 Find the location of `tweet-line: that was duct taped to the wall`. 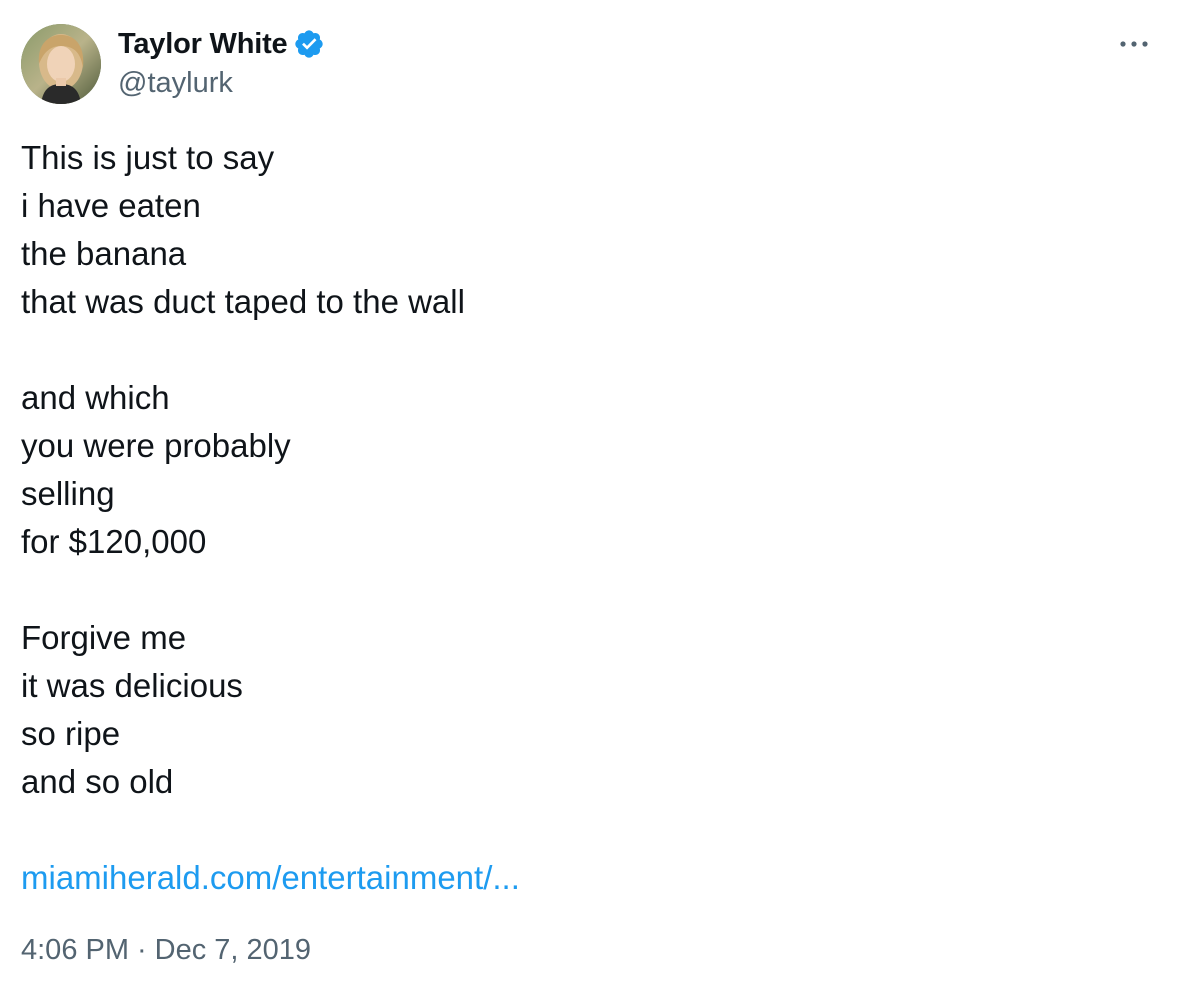

tweet-line: that was duct taped to the wall is located at coordinates (243, 301).